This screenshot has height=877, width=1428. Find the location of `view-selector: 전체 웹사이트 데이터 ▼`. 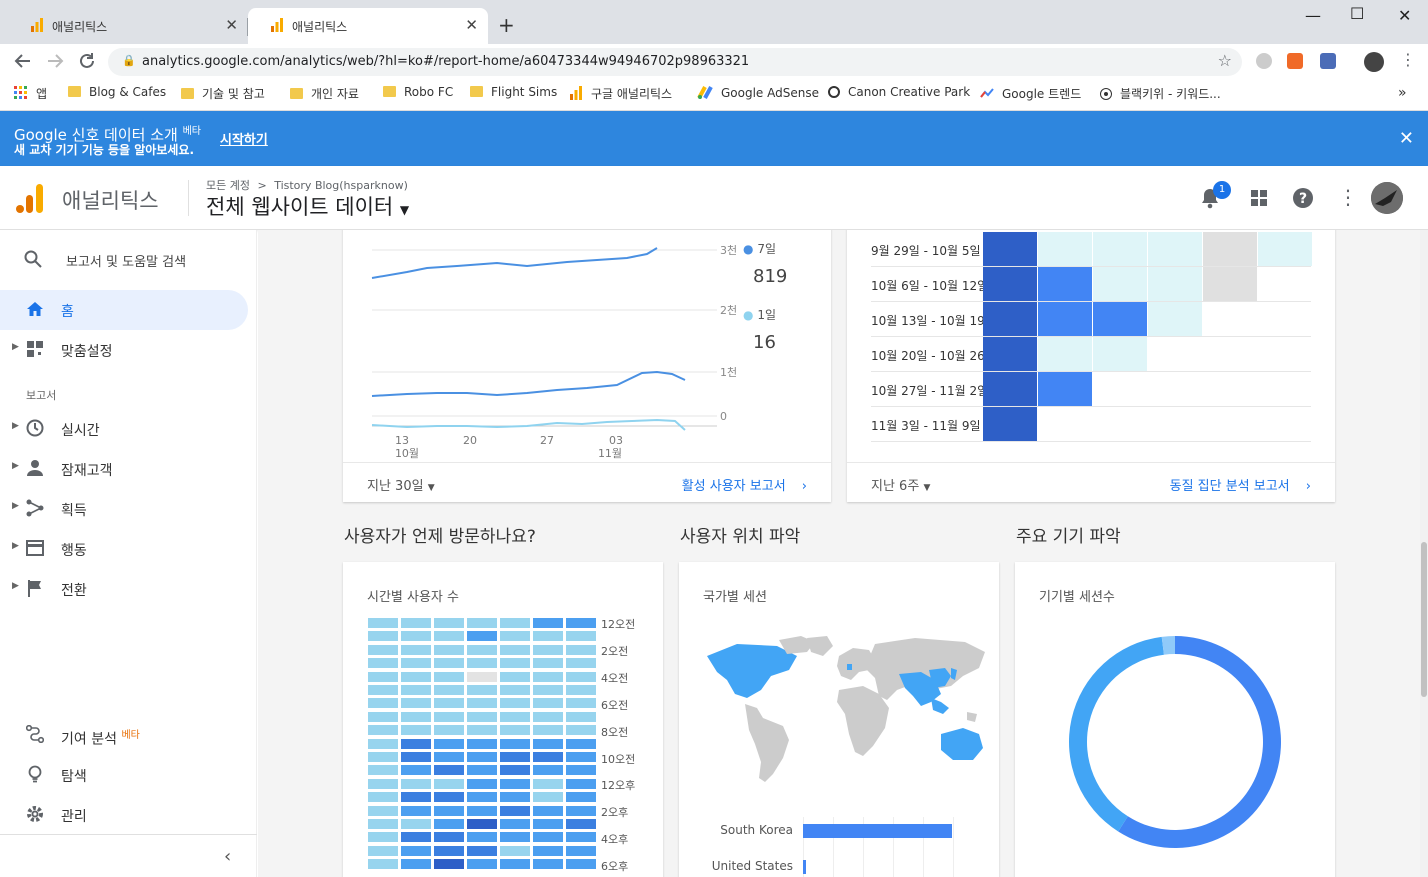

view-selector: 전체 웹사이트 데이터 ▼ is located at coordinates (307, 206).